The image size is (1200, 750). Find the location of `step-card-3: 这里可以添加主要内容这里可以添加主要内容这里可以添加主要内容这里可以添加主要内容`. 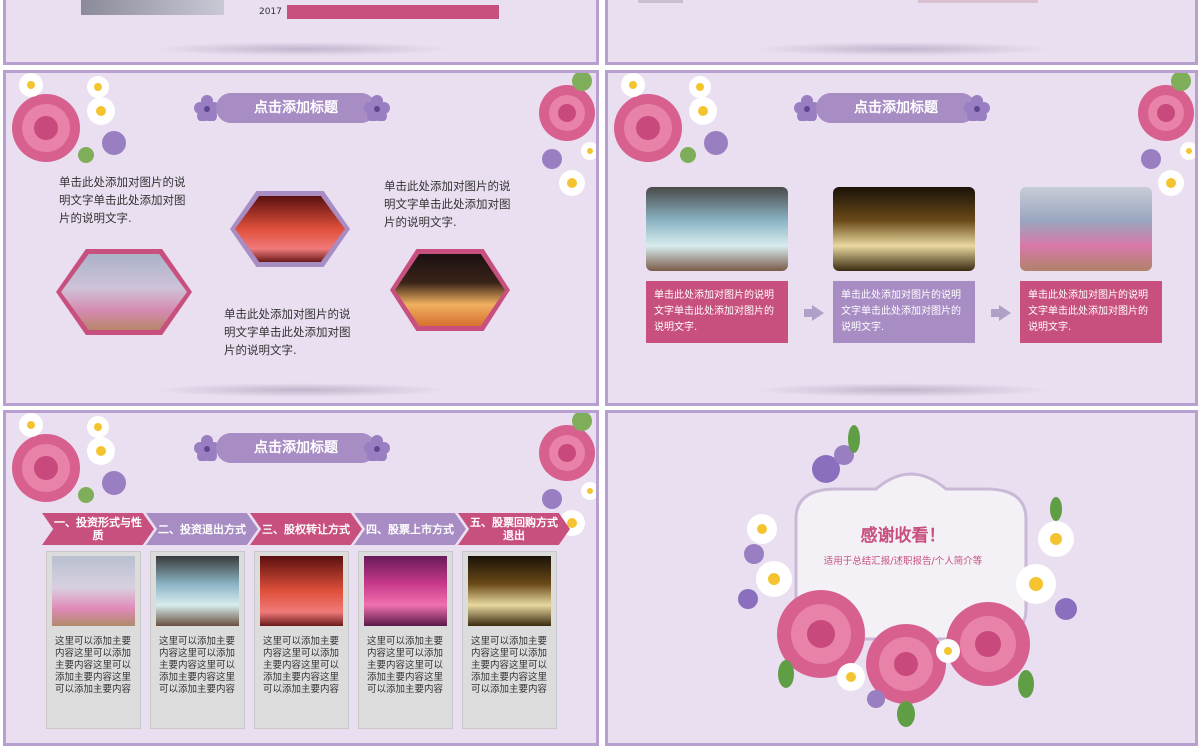

step-card-3: 这里可以添加主要内容这里可以添加主要内容这里可以添加主要内容这里可以添加主要内容 is located at coordinates (301, 640).